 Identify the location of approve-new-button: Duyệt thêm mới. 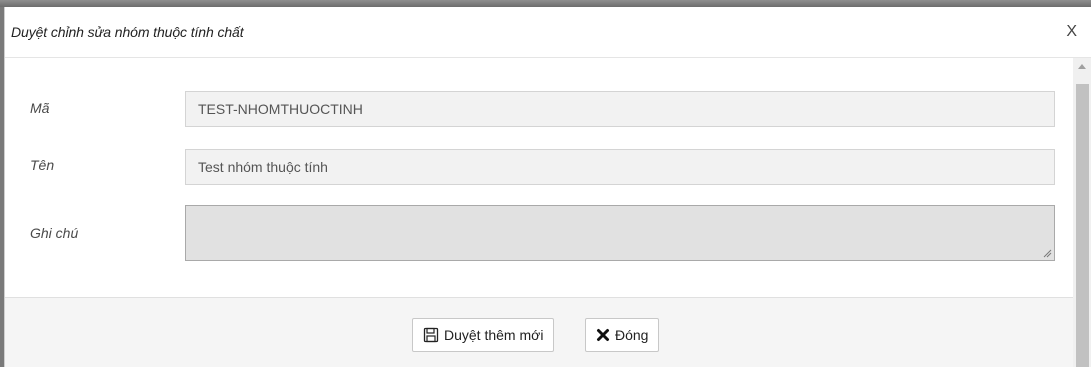
(483, 335).